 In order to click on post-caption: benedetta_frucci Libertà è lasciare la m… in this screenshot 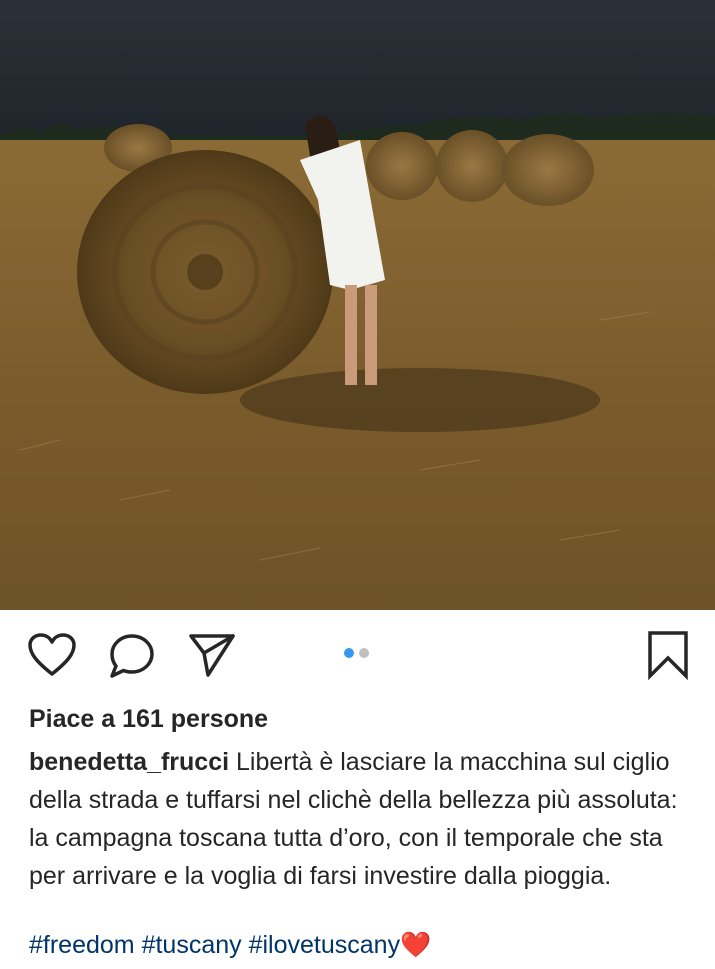, I will do `click(359, 819)`.